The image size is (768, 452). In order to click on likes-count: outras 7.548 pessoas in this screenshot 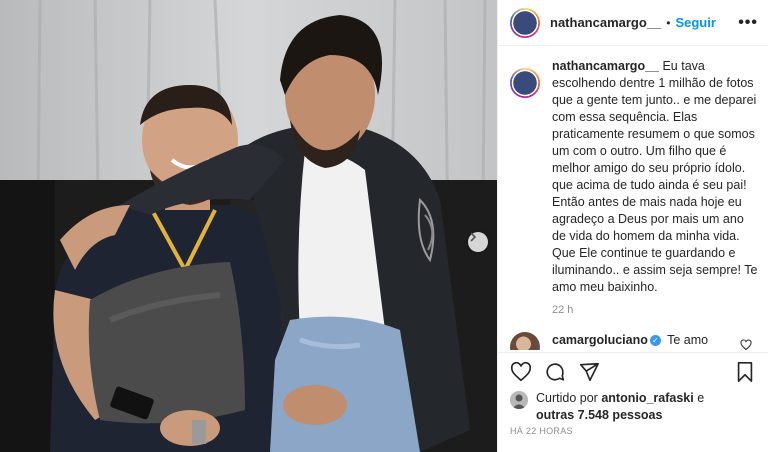, I will do `click(599, 415)`.